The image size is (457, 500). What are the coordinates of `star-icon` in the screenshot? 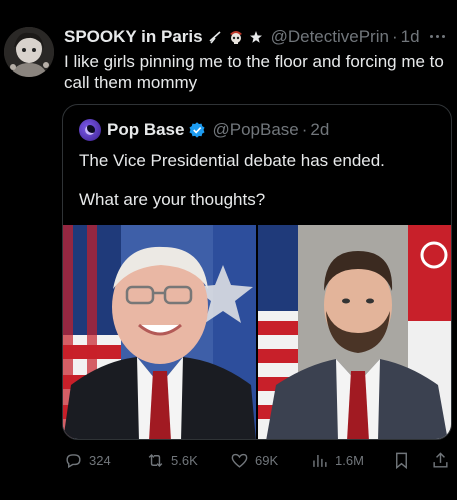 It's located at (255, 37).